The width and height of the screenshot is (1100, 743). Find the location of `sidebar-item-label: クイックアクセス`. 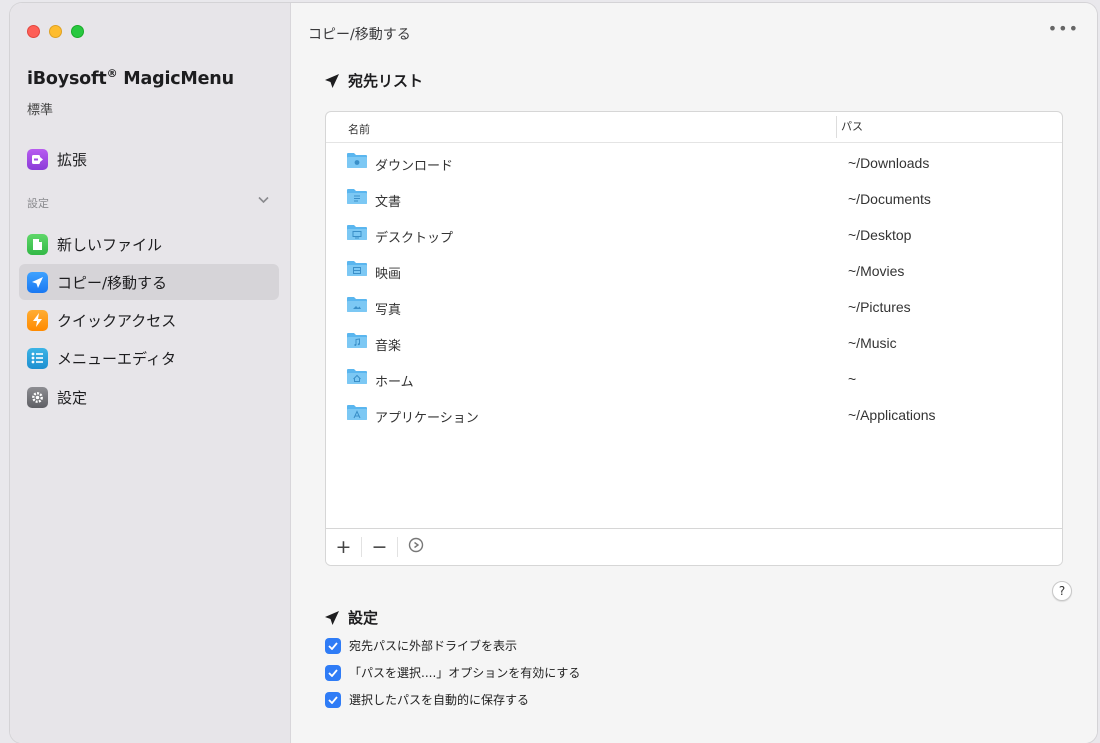

sidebar-item-label: クイックアクセス is located at coordinates (117, 320).